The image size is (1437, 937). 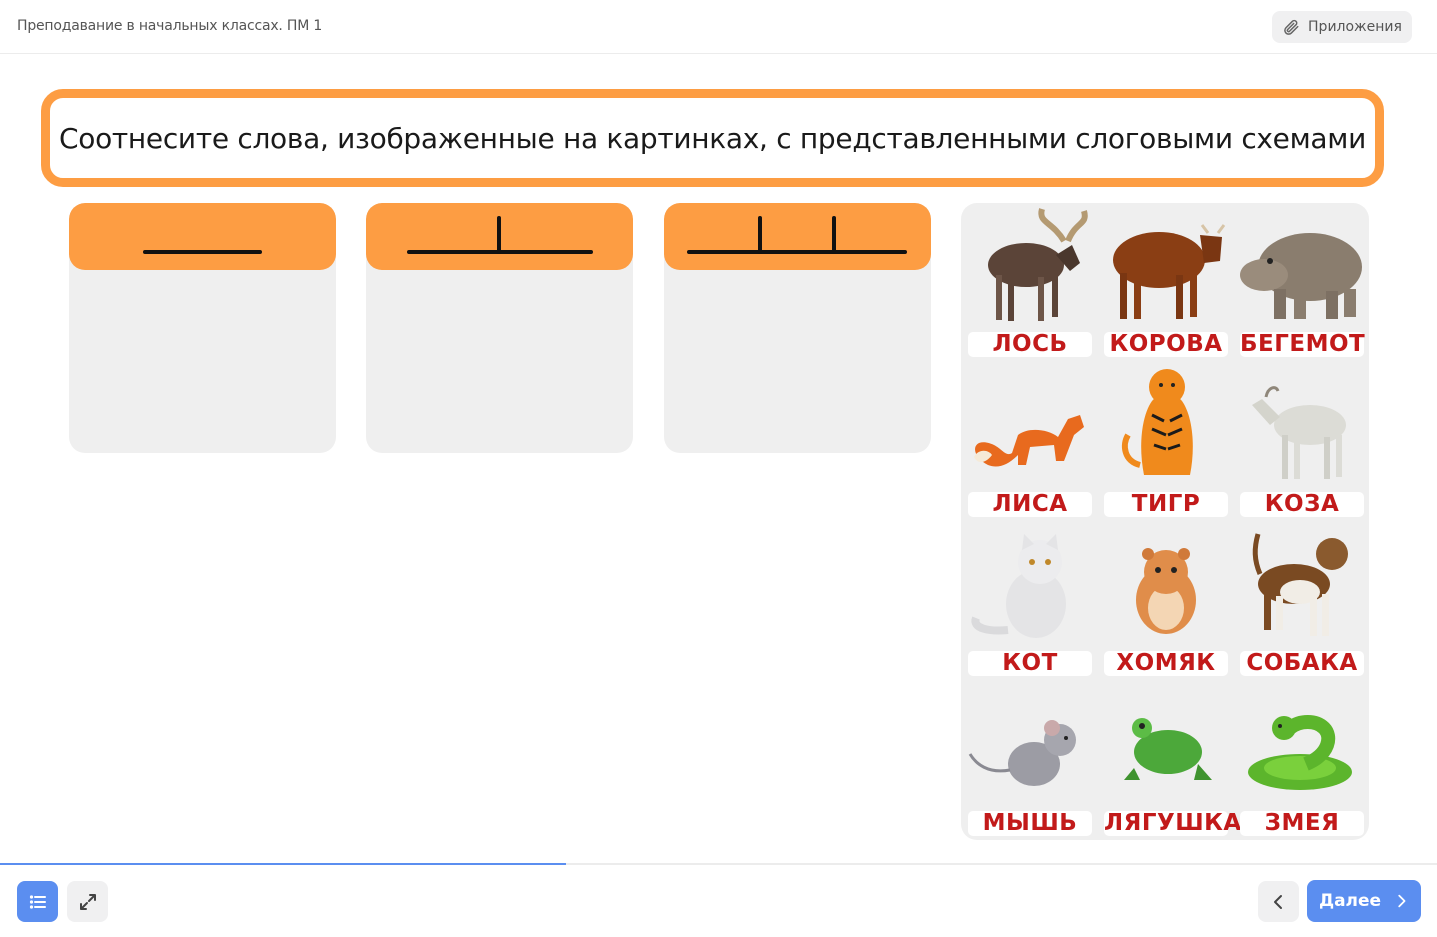 What do you see at coordinates (1157, 422) in the screenshot?
I see `tiger-icon` at bounding box center [1157, 422].